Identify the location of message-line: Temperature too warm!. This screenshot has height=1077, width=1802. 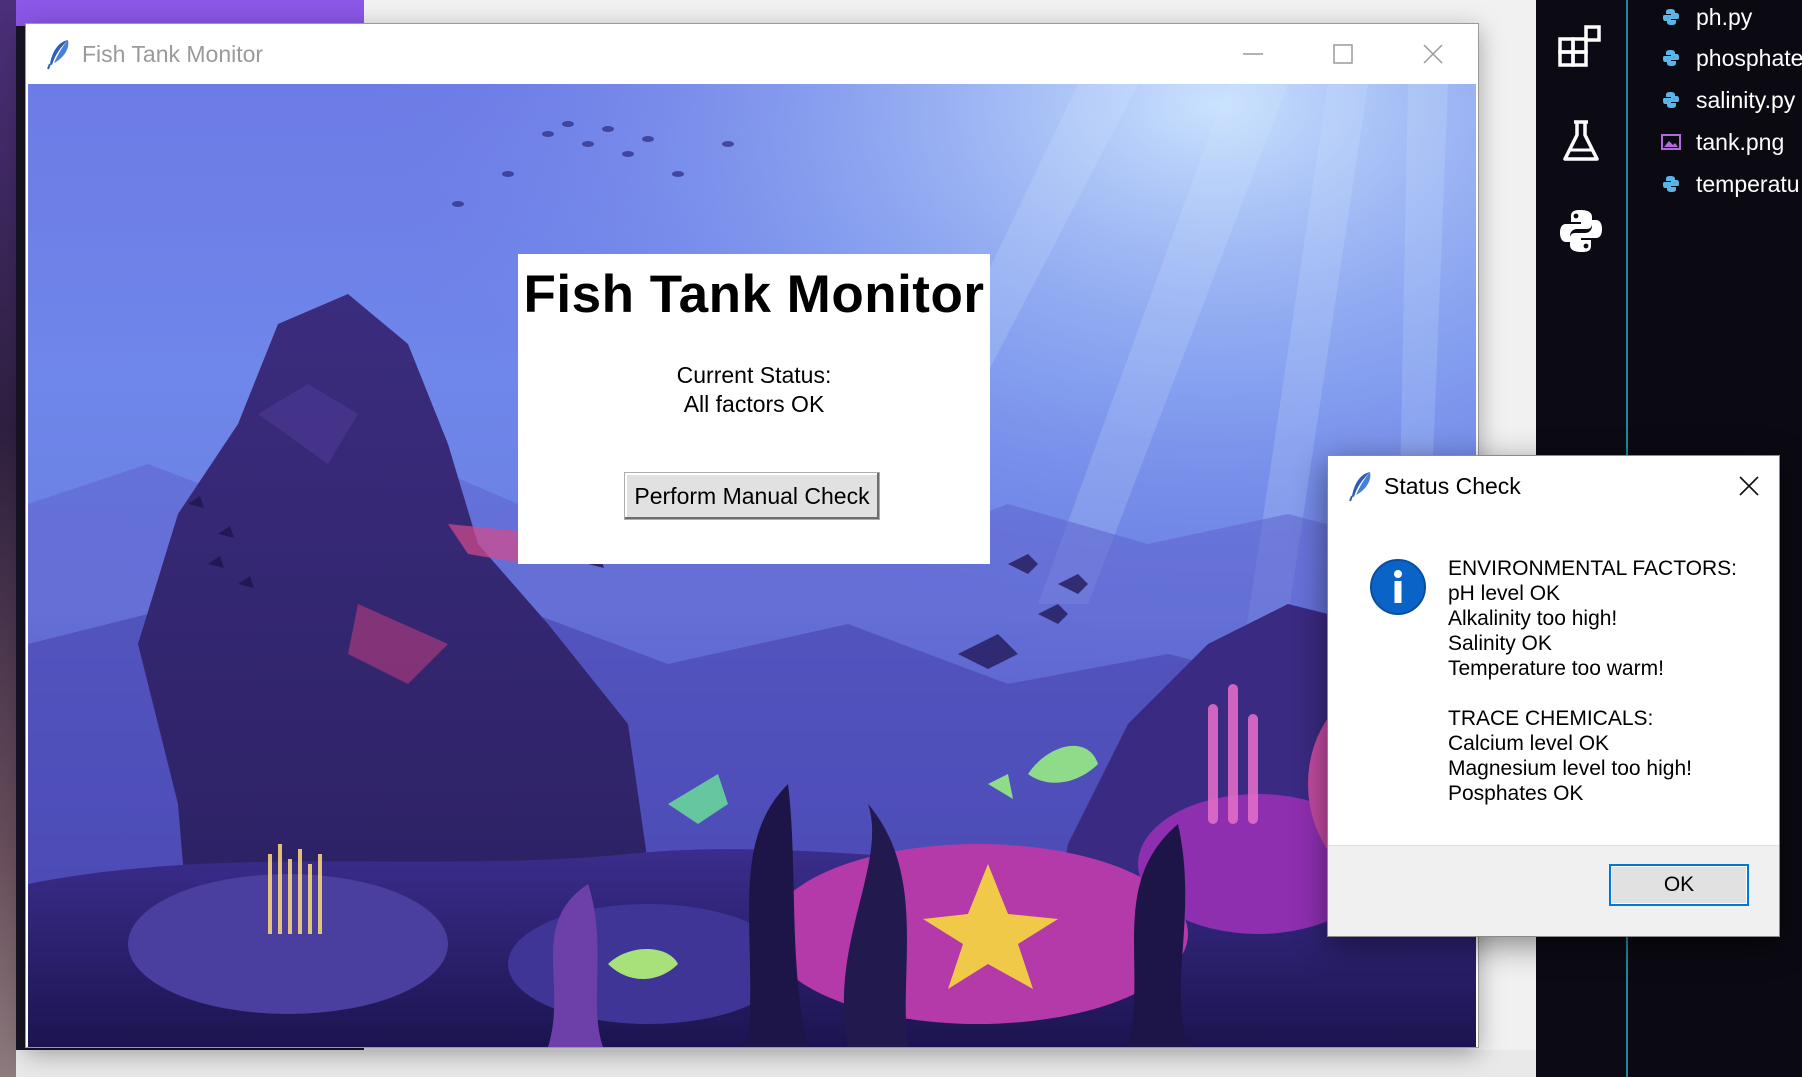
(1556, 668).